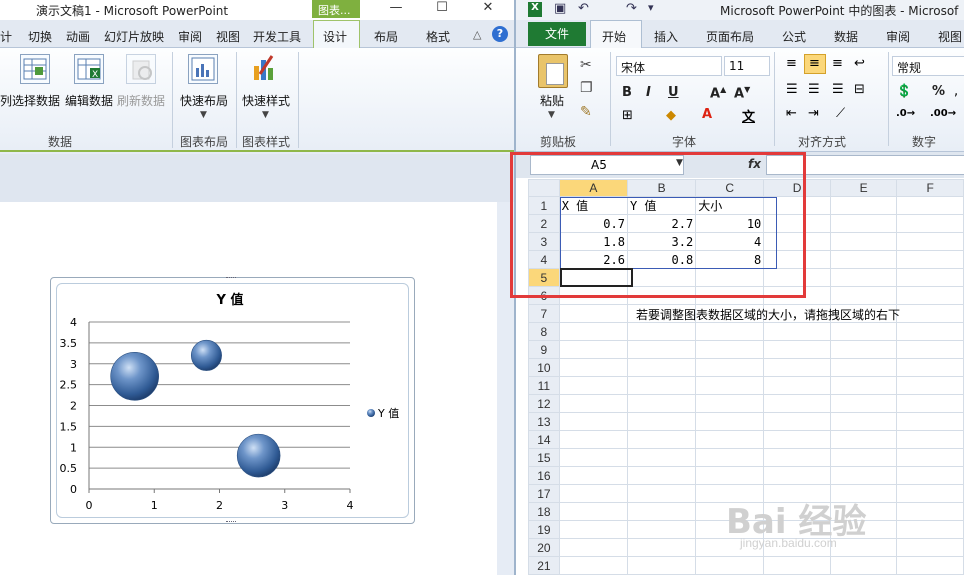 This screenshot has height=575, width=964. Describe the element at coordinates (648, 92) in the screenshot. I see `italic-button: I` at that location.